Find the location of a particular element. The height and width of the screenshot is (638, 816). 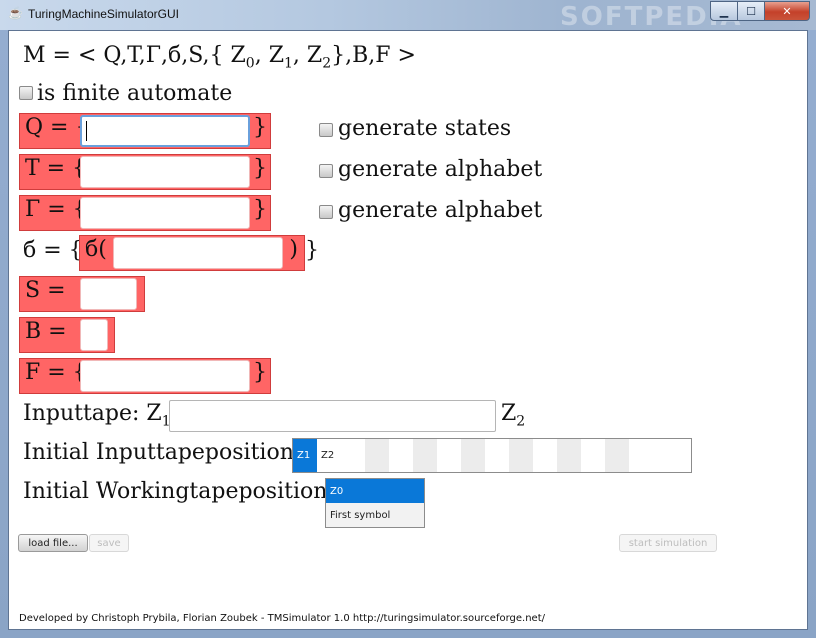

generate-tape-alphabet-checkbox is located at coordinates (326, 213).